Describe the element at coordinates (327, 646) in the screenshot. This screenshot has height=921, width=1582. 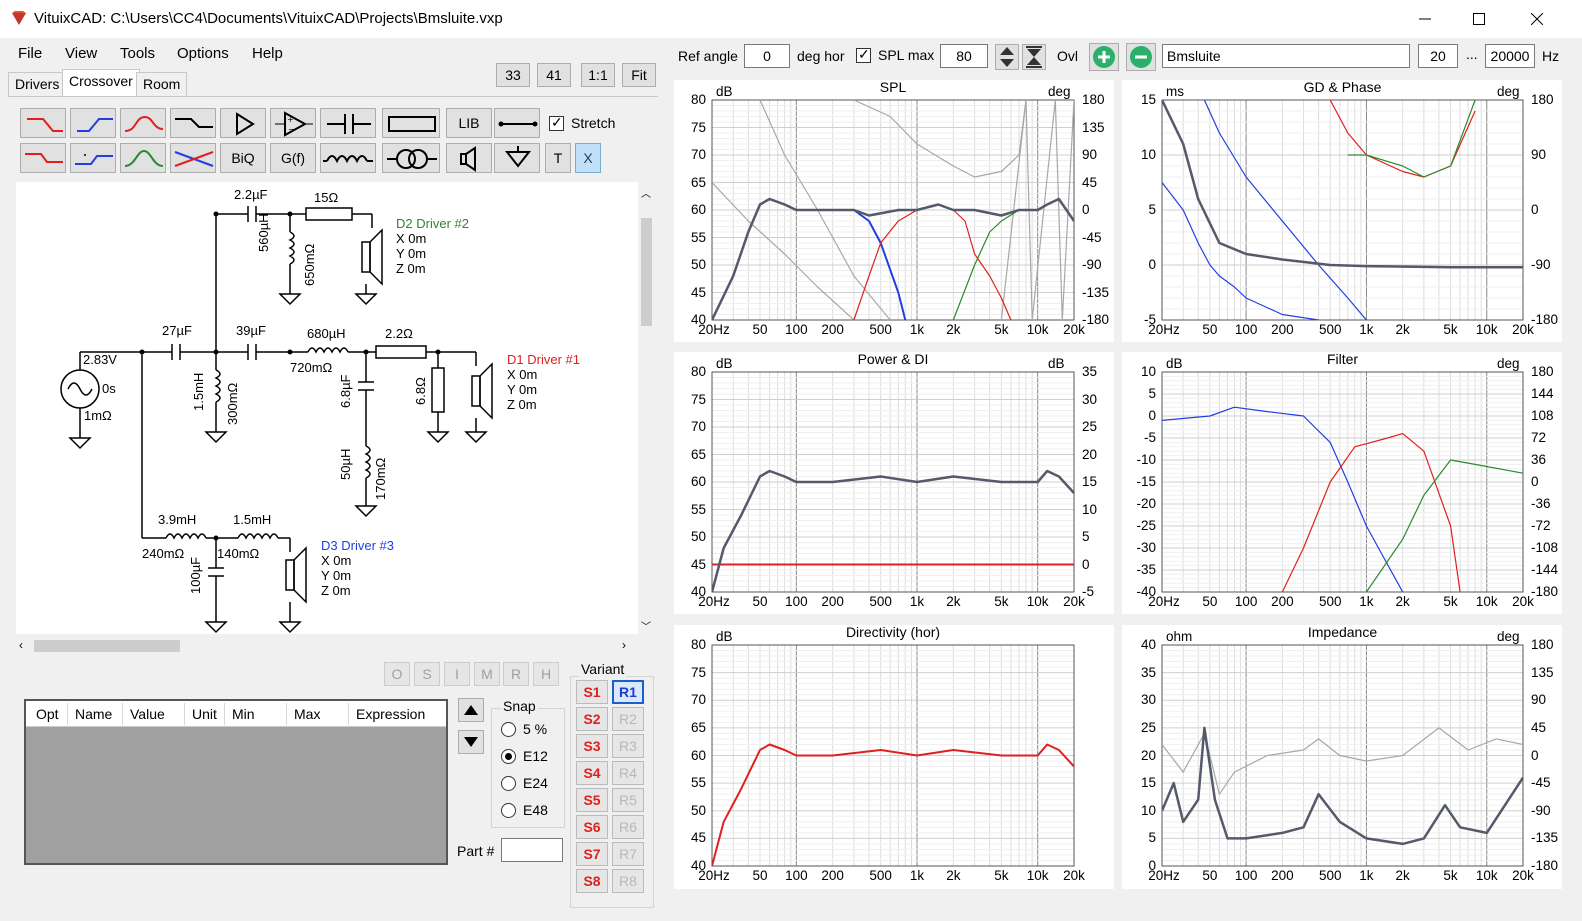
I see `schematic-horizontal-scrollbar: ‹ ›` at that location.